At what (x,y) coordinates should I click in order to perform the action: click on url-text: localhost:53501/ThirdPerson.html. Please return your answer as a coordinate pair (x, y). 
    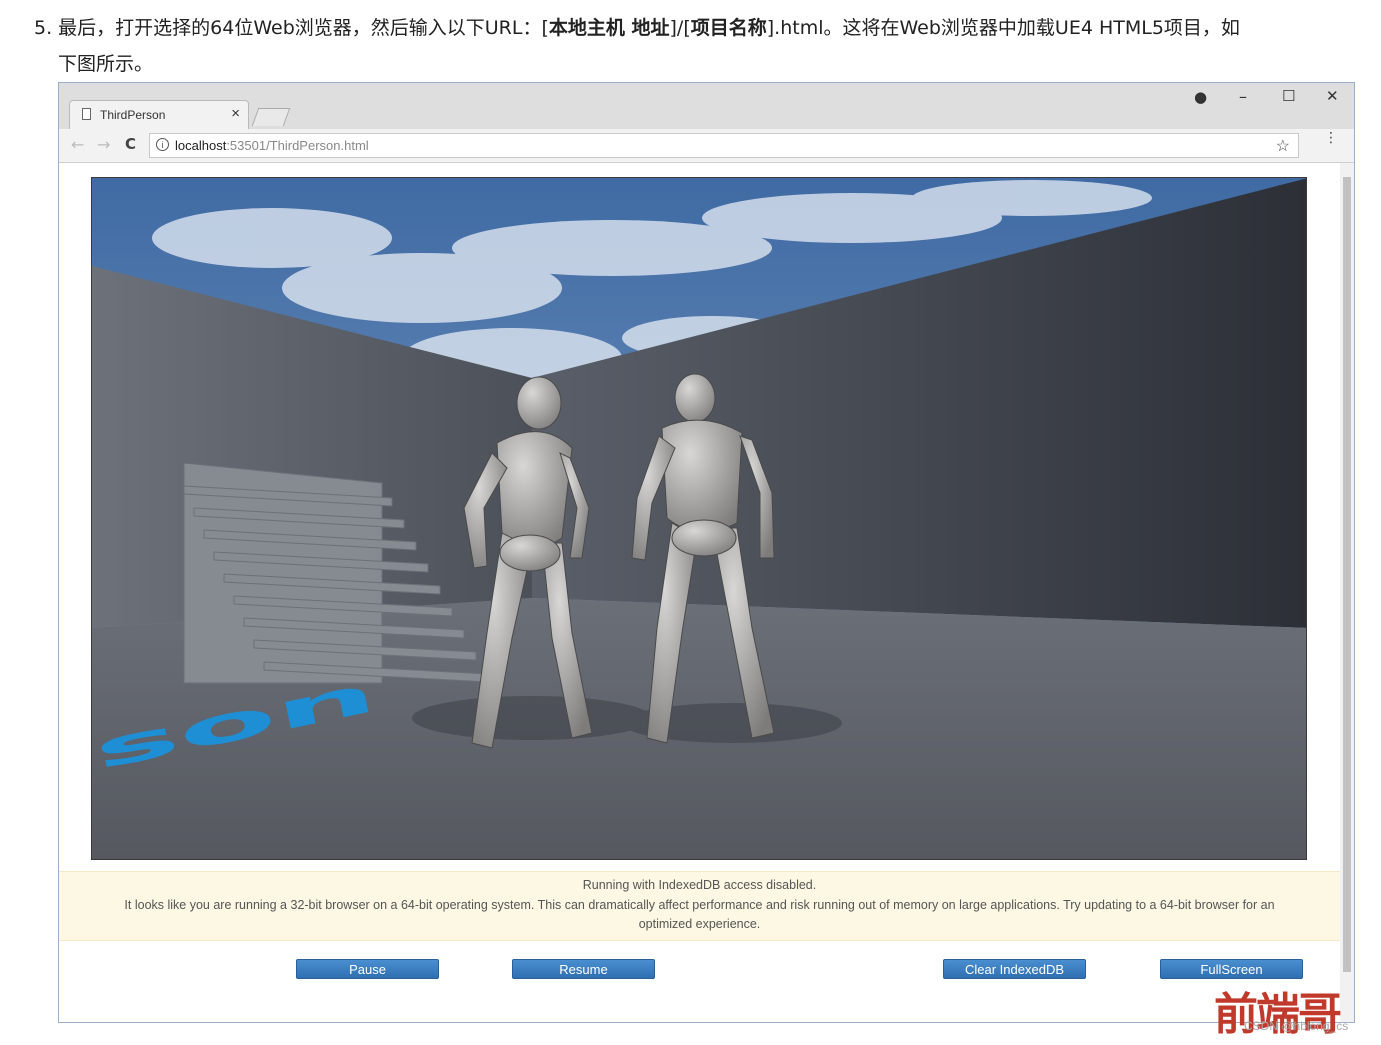
    Looking at the image, I should click on (272, 145).